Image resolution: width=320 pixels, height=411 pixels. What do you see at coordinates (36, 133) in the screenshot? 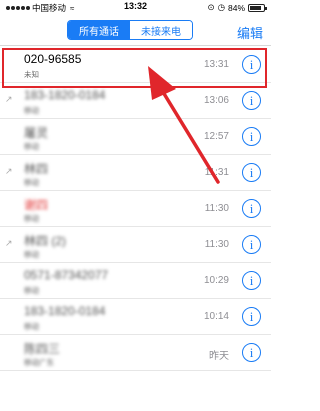
I see `caller-name: 屠灵` at bounding box center [36, 133].